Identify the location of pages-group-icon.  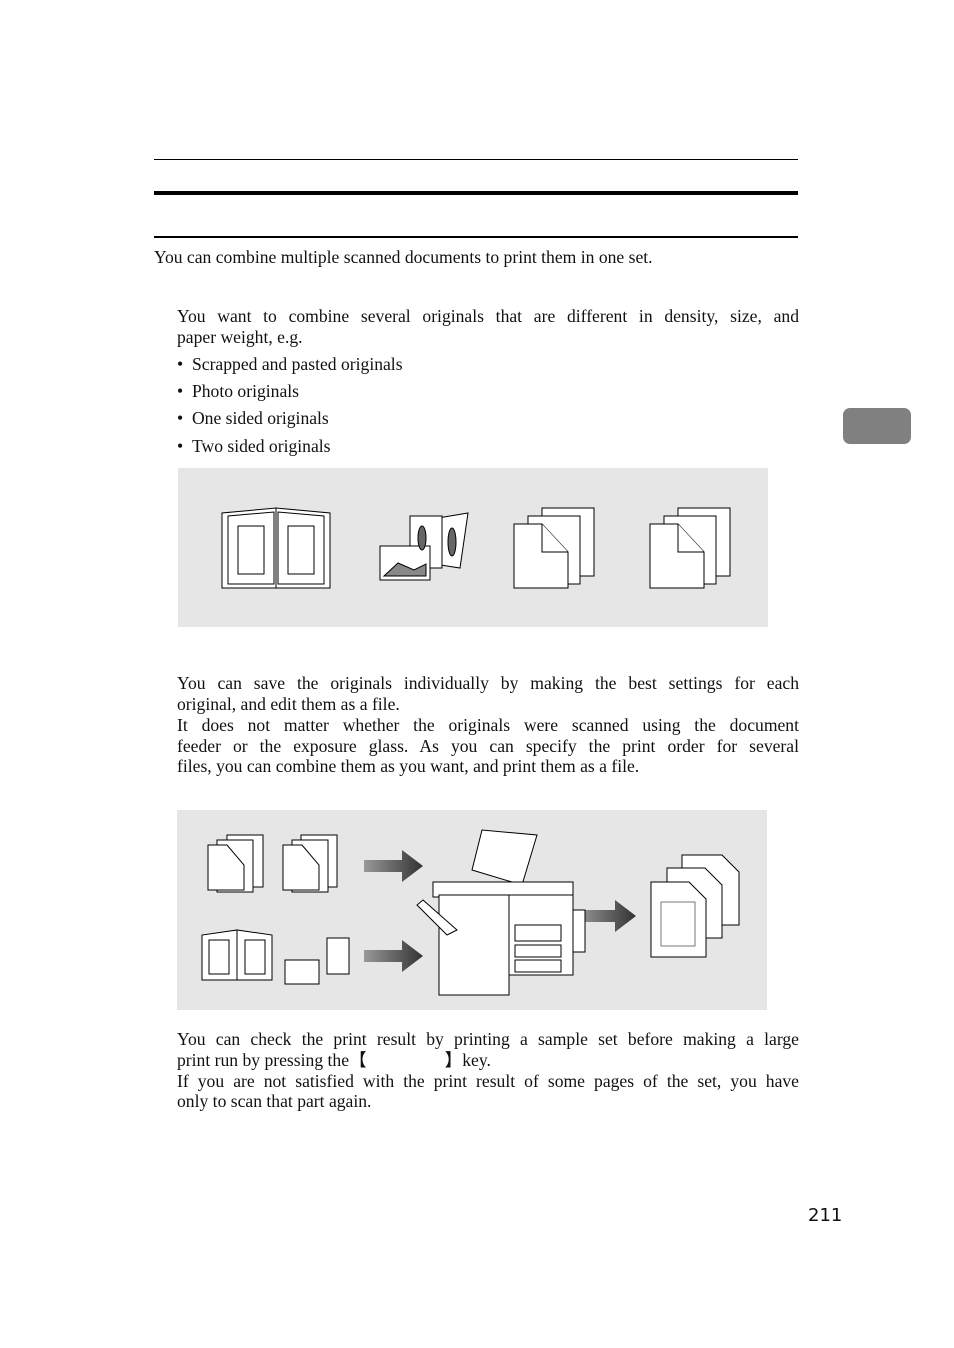
(275, 909).